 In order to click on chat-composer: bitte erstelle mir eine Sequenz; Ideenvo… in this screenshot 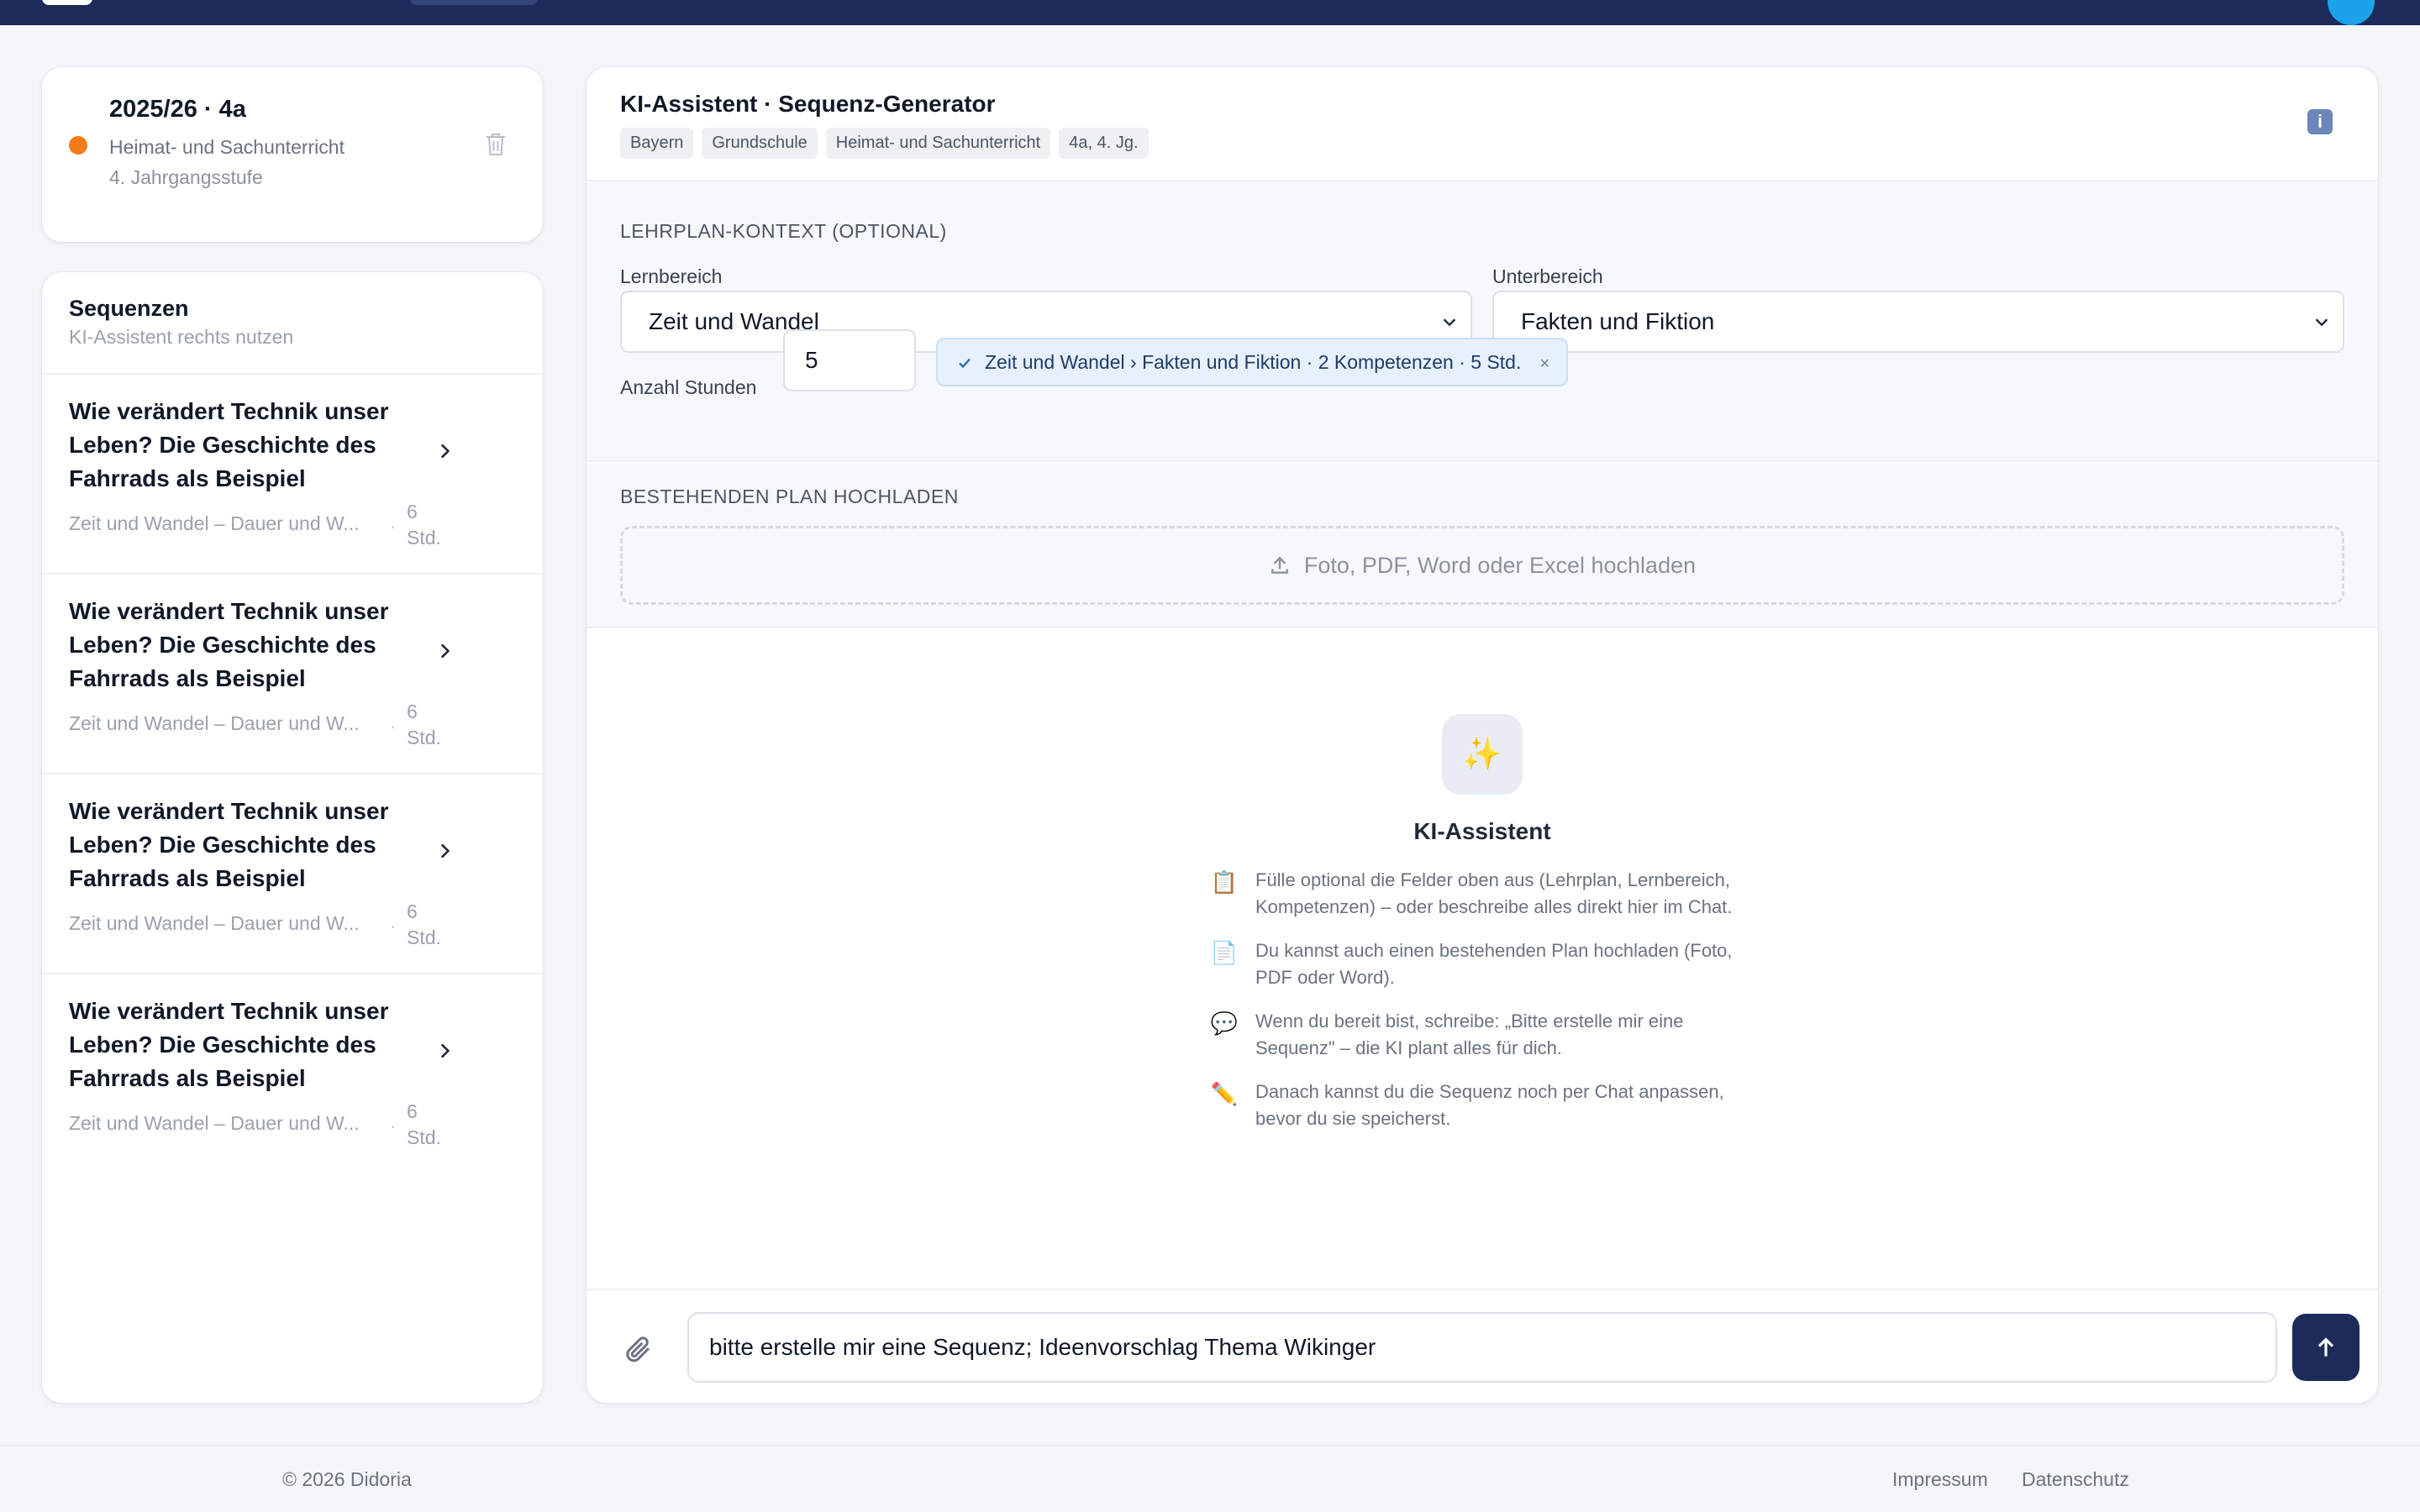, I will do `click(1482, 1346)`.